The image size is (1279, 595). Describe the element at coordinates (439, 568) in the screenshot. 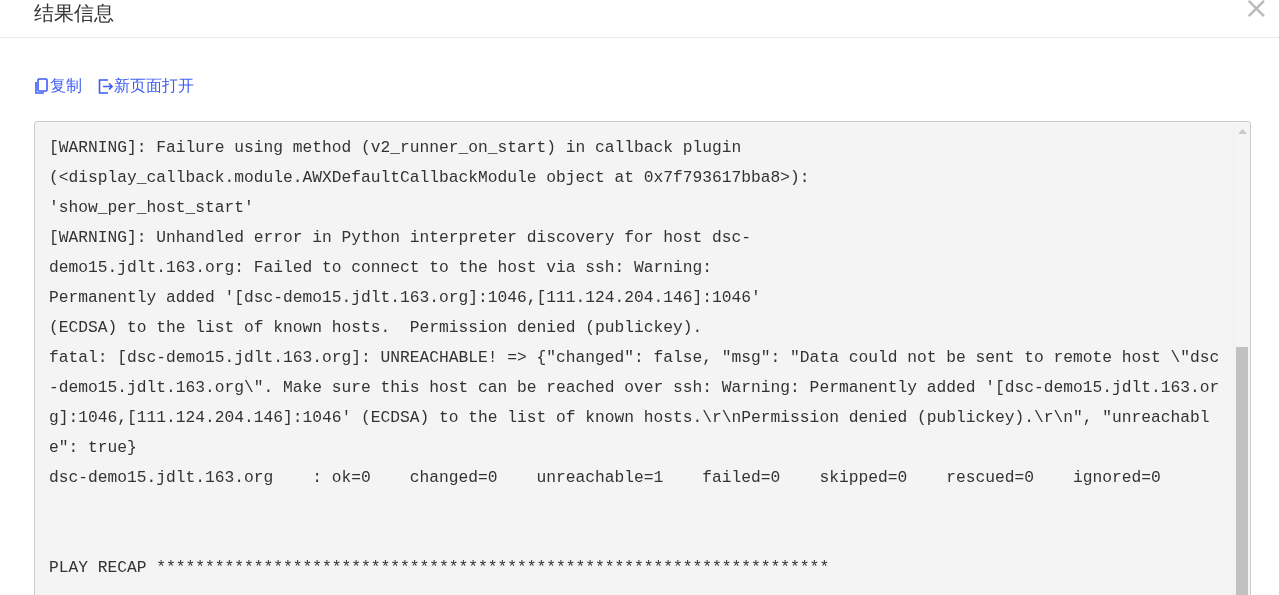

I see `log-section-heading: PLAY RECAP *********************************************************************` at that location.